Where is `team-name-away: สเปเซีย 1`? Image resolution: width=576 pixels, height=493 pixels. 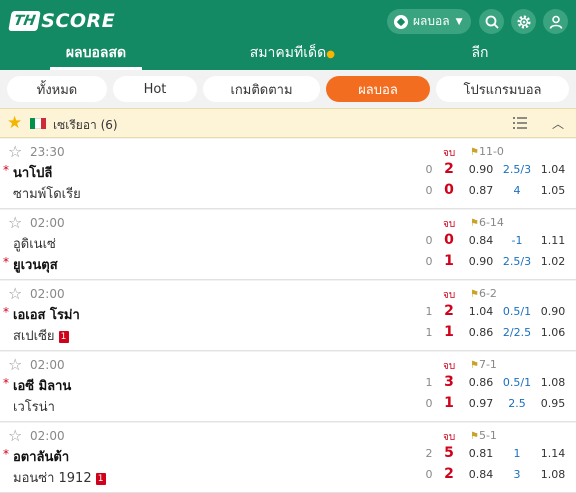
team-name-away: สเปเซีย 1 is located at coordinates (41, 335).